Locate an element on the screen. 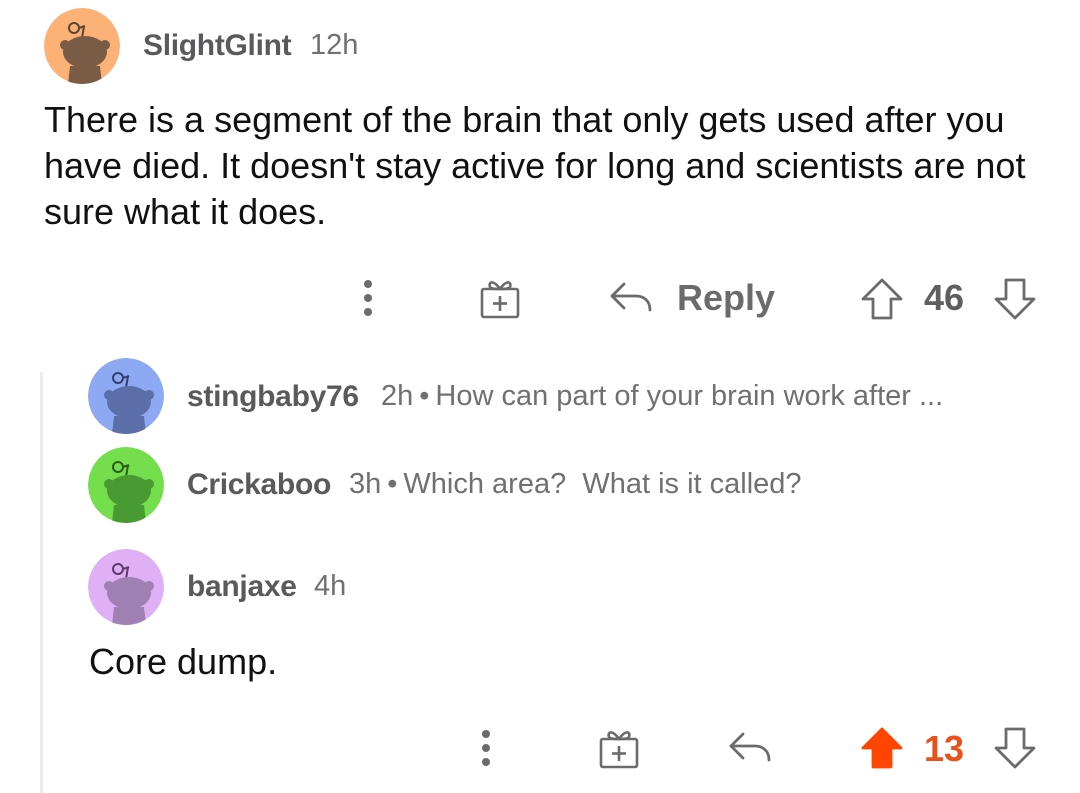 This screenshot has height=793, width=1080. reply-age: 3h is located at coordinates (365, 484).